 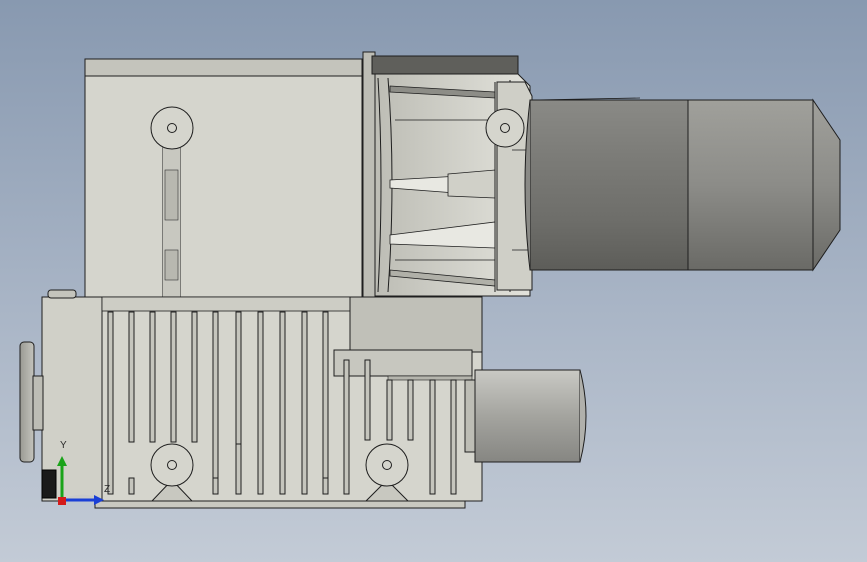 I want to click on top-bolt, so click(x=172, y=128).